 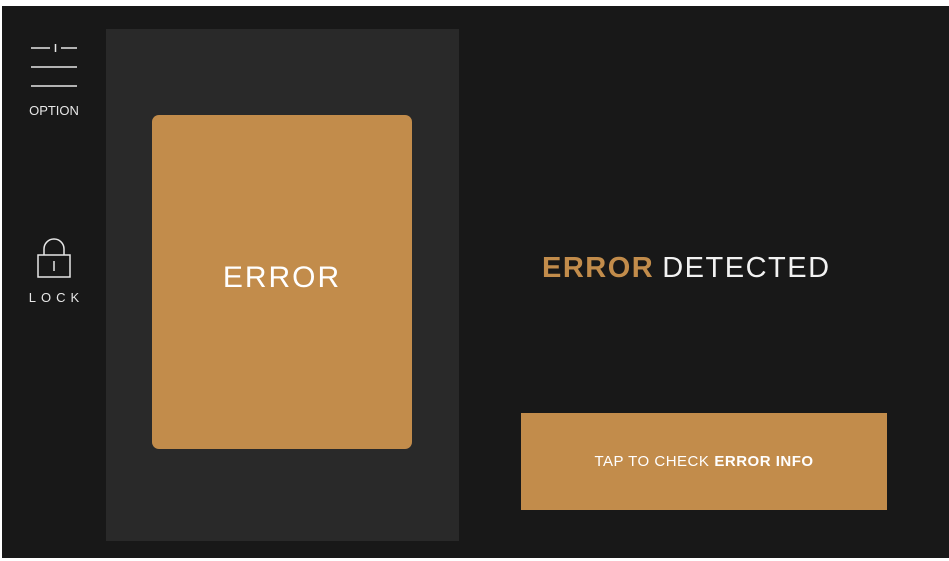 What do you see at coordinates (54, 110) in the screenshot?
I see `option-label: OPTION` at bounding box center [54, 110].